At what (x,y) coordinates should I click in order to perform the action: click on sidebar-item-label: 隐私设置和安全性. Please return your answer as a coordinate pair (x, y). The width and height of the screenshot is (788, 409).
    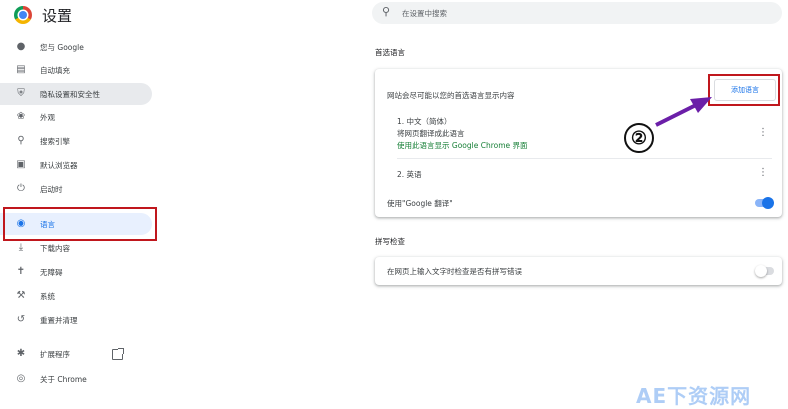
    Looking at the image, I should click on (70, 94).